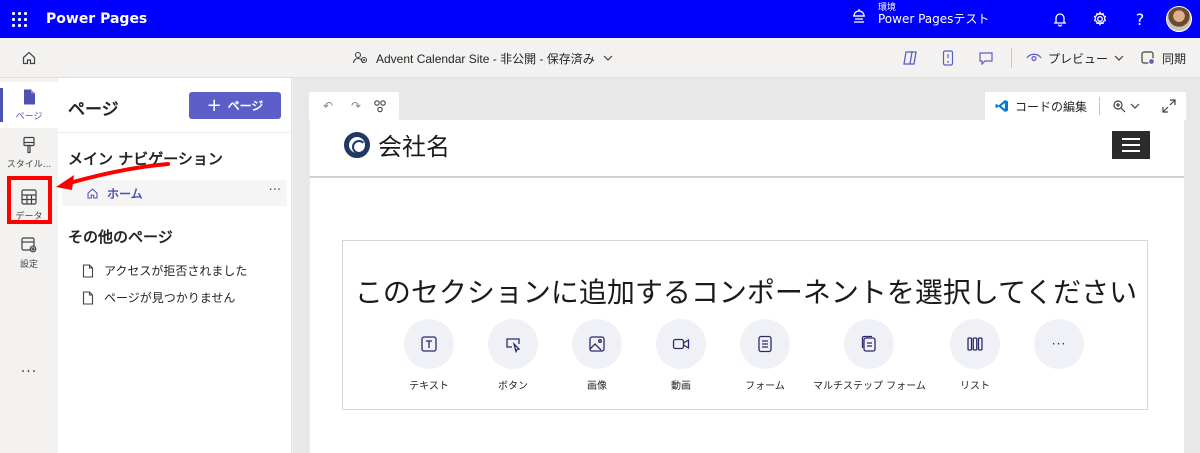  Describe the element at coordinates (746, 292) in the screenshot. I see `section-prompt: このセクションに追加するコンポーネントを選択してください` at that location.